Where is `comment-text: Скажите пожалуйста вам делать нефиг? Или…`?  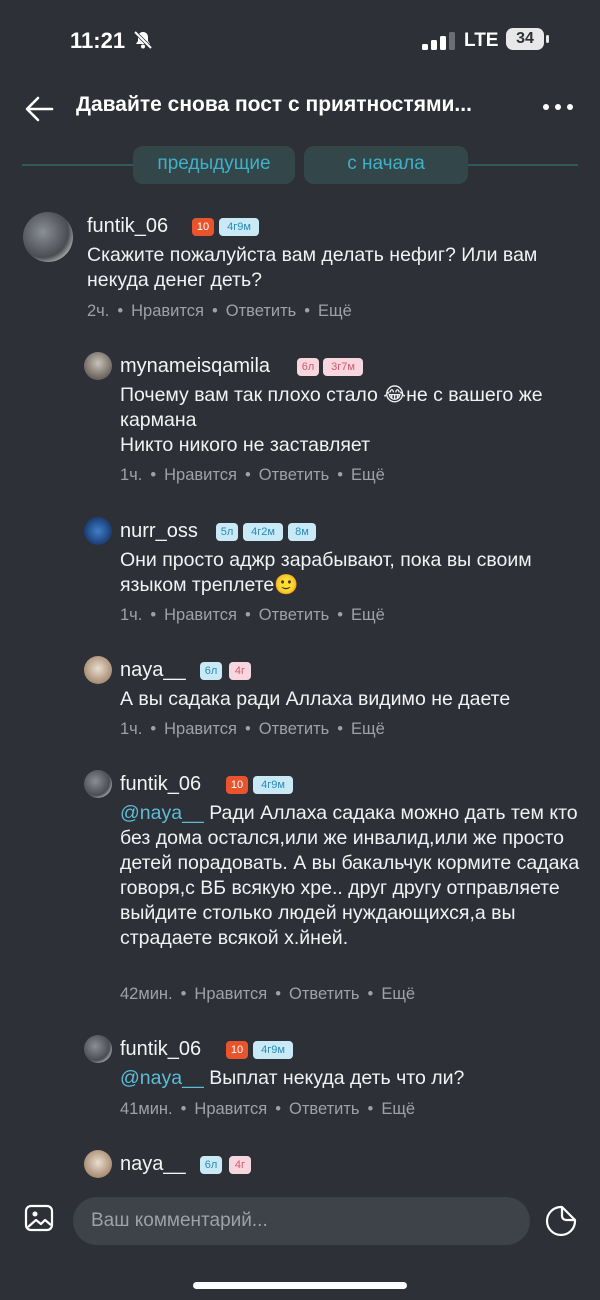
comment-text: Скажите пожалуйста вам делать нефиг? Или… is located at coordinates (315, 267).